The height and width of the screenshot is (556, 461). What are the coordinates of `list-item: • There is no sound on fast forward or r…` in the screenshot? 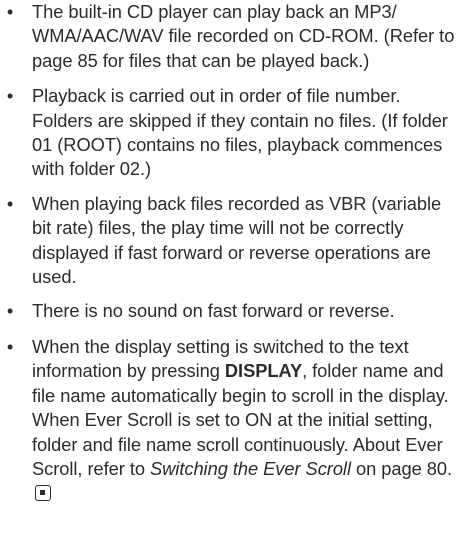 It's located at (230, 311).